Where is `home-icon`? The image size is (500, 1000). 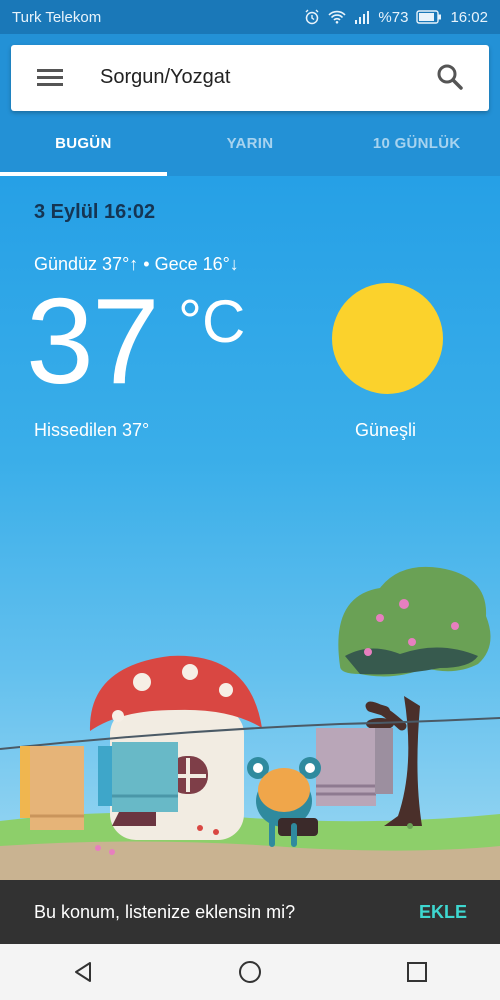
home-icon is located at coordinates (250, 972).